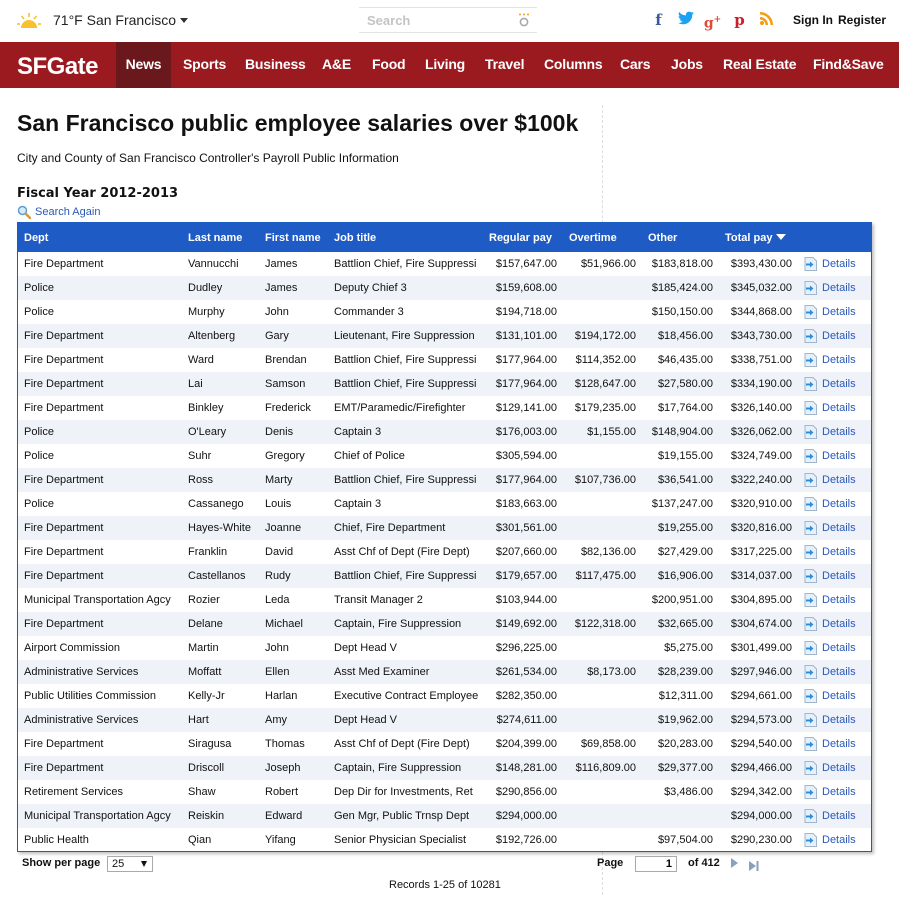 This screenshot has width=899, height=897. Describe the element at coordinates (184, 20) in the screenshot. I see `chevron-down-icon` at that location.